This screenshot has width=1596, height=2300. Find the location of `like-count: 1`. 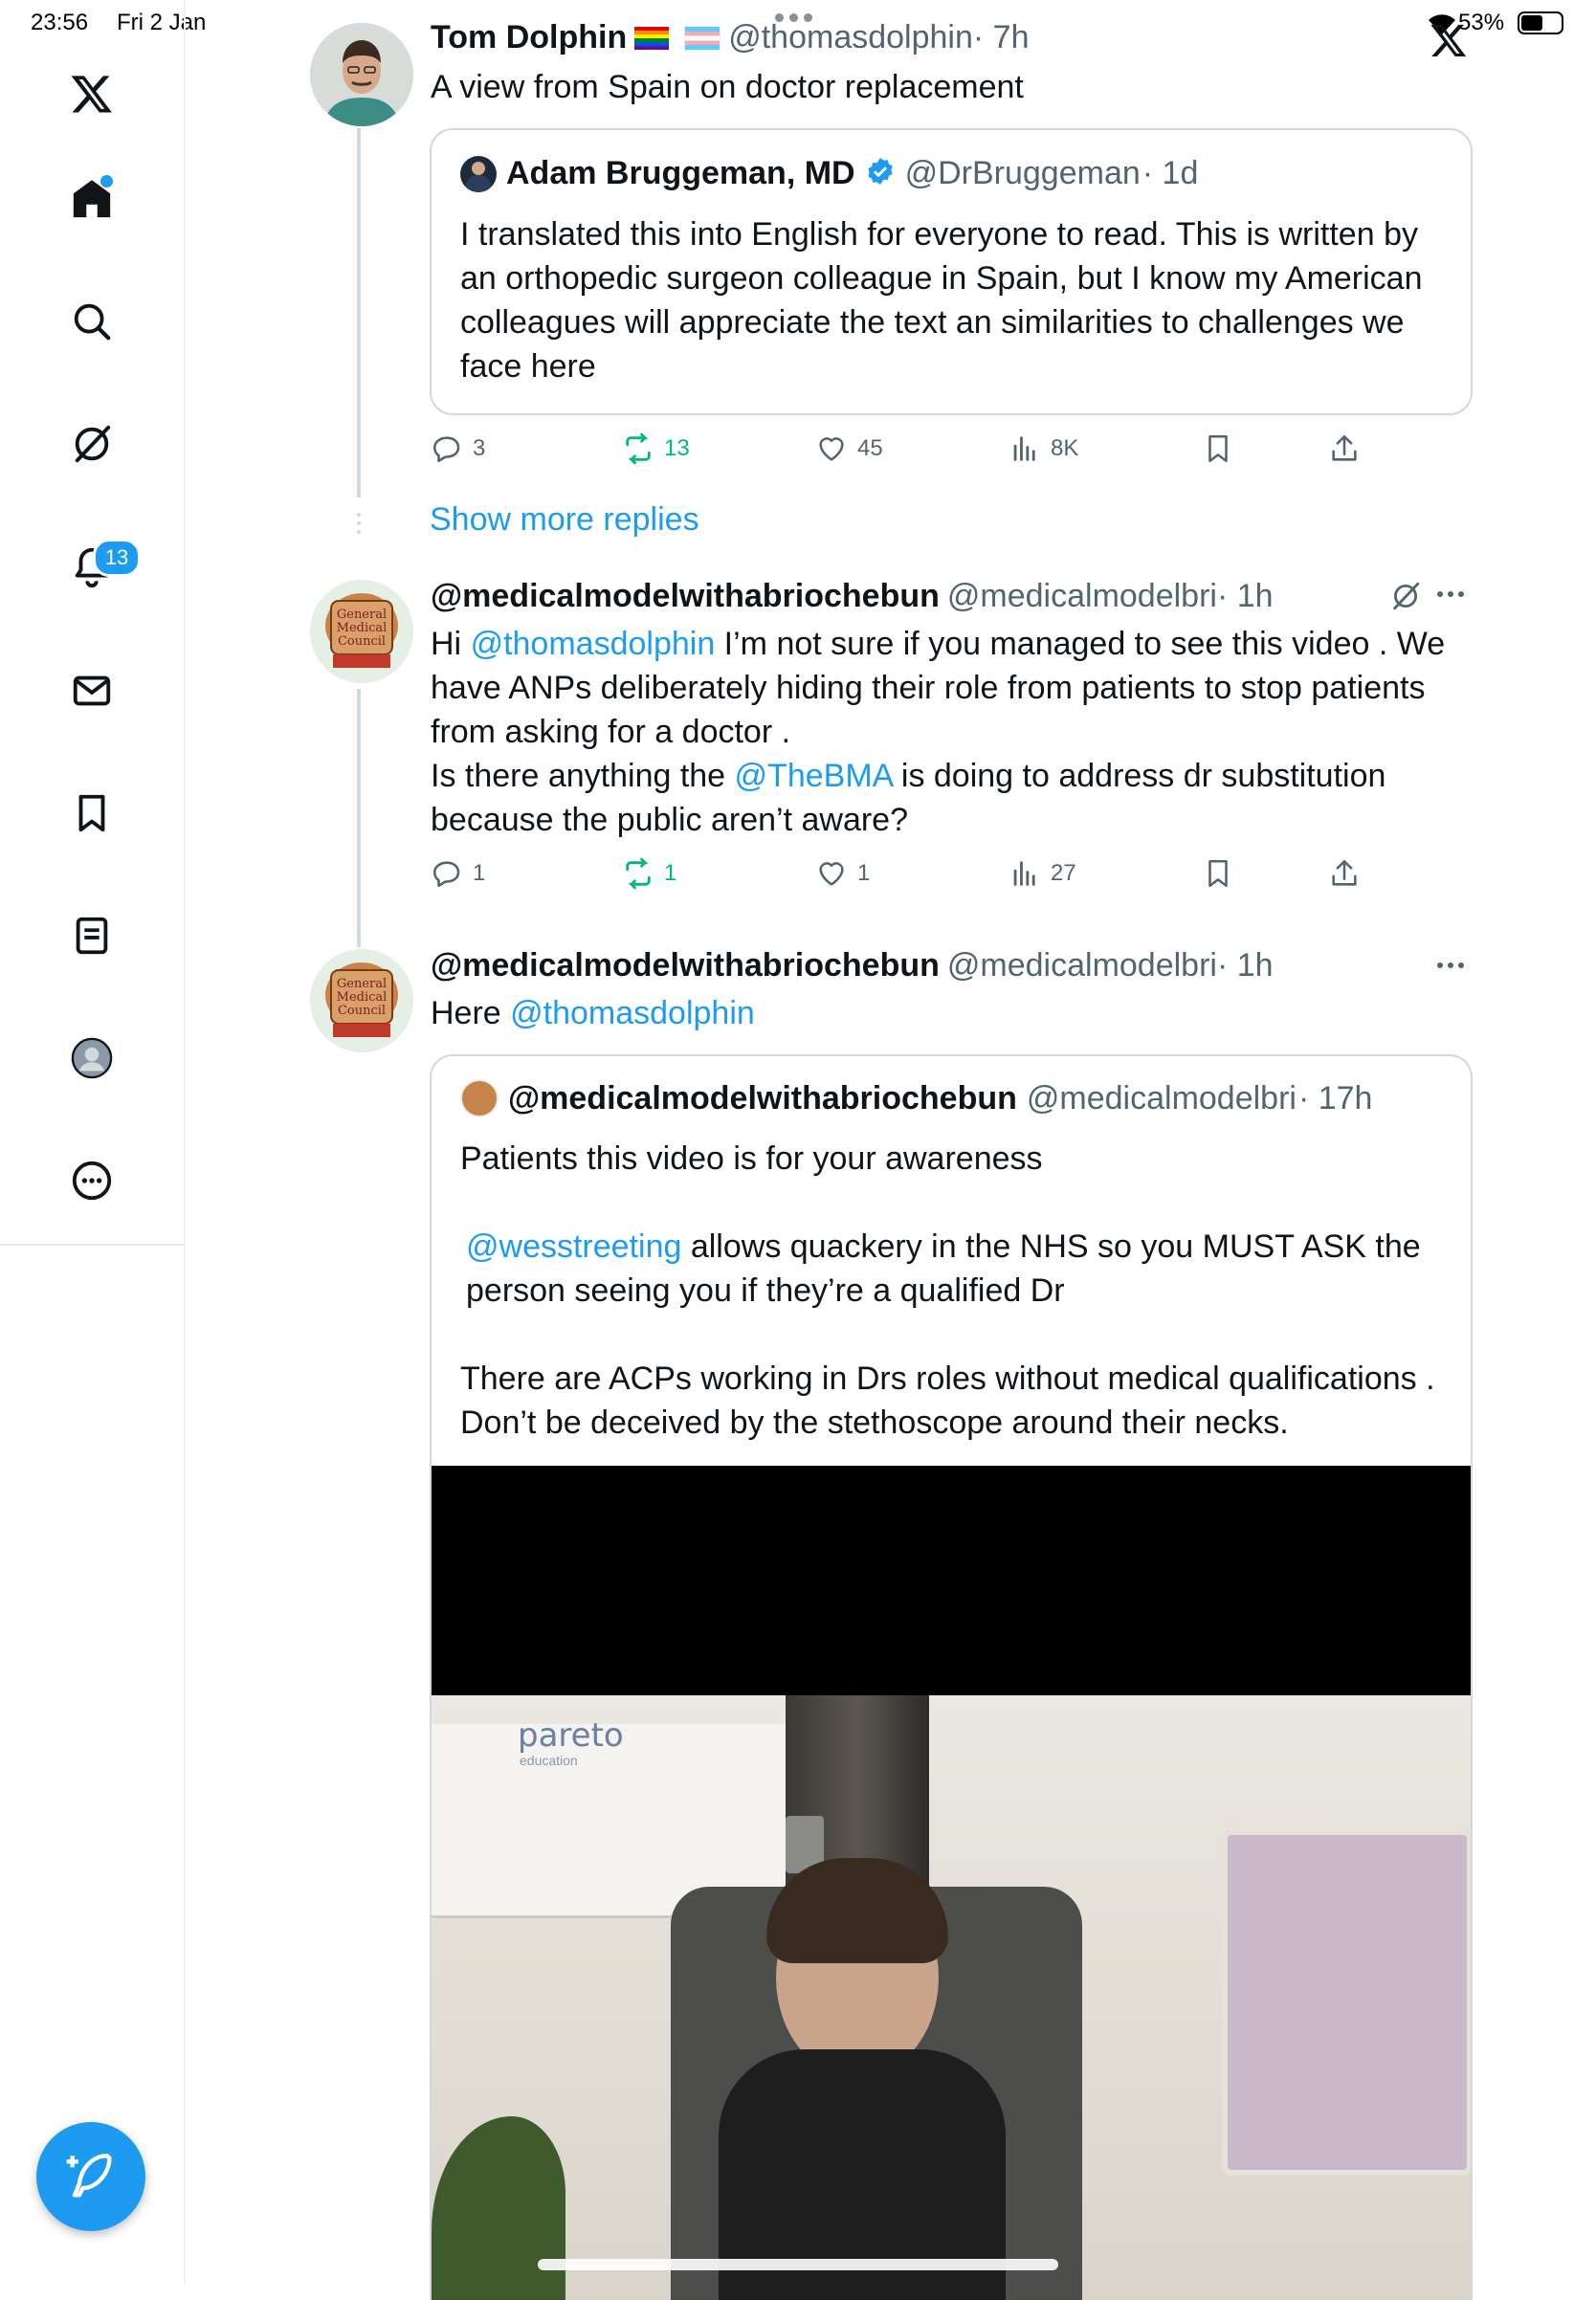

like-count: 1 is located at coordinates (864, 873).